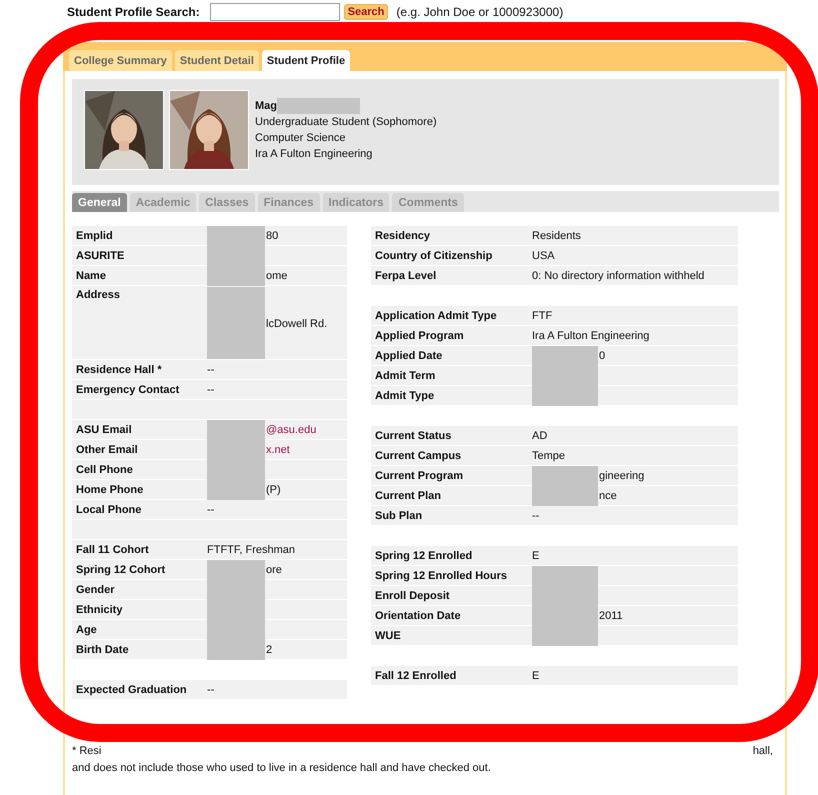 Image resolution: width=818 pixels, height=795 pixels. I want to click on field-label: Residence Hall *, so click(119, 370).